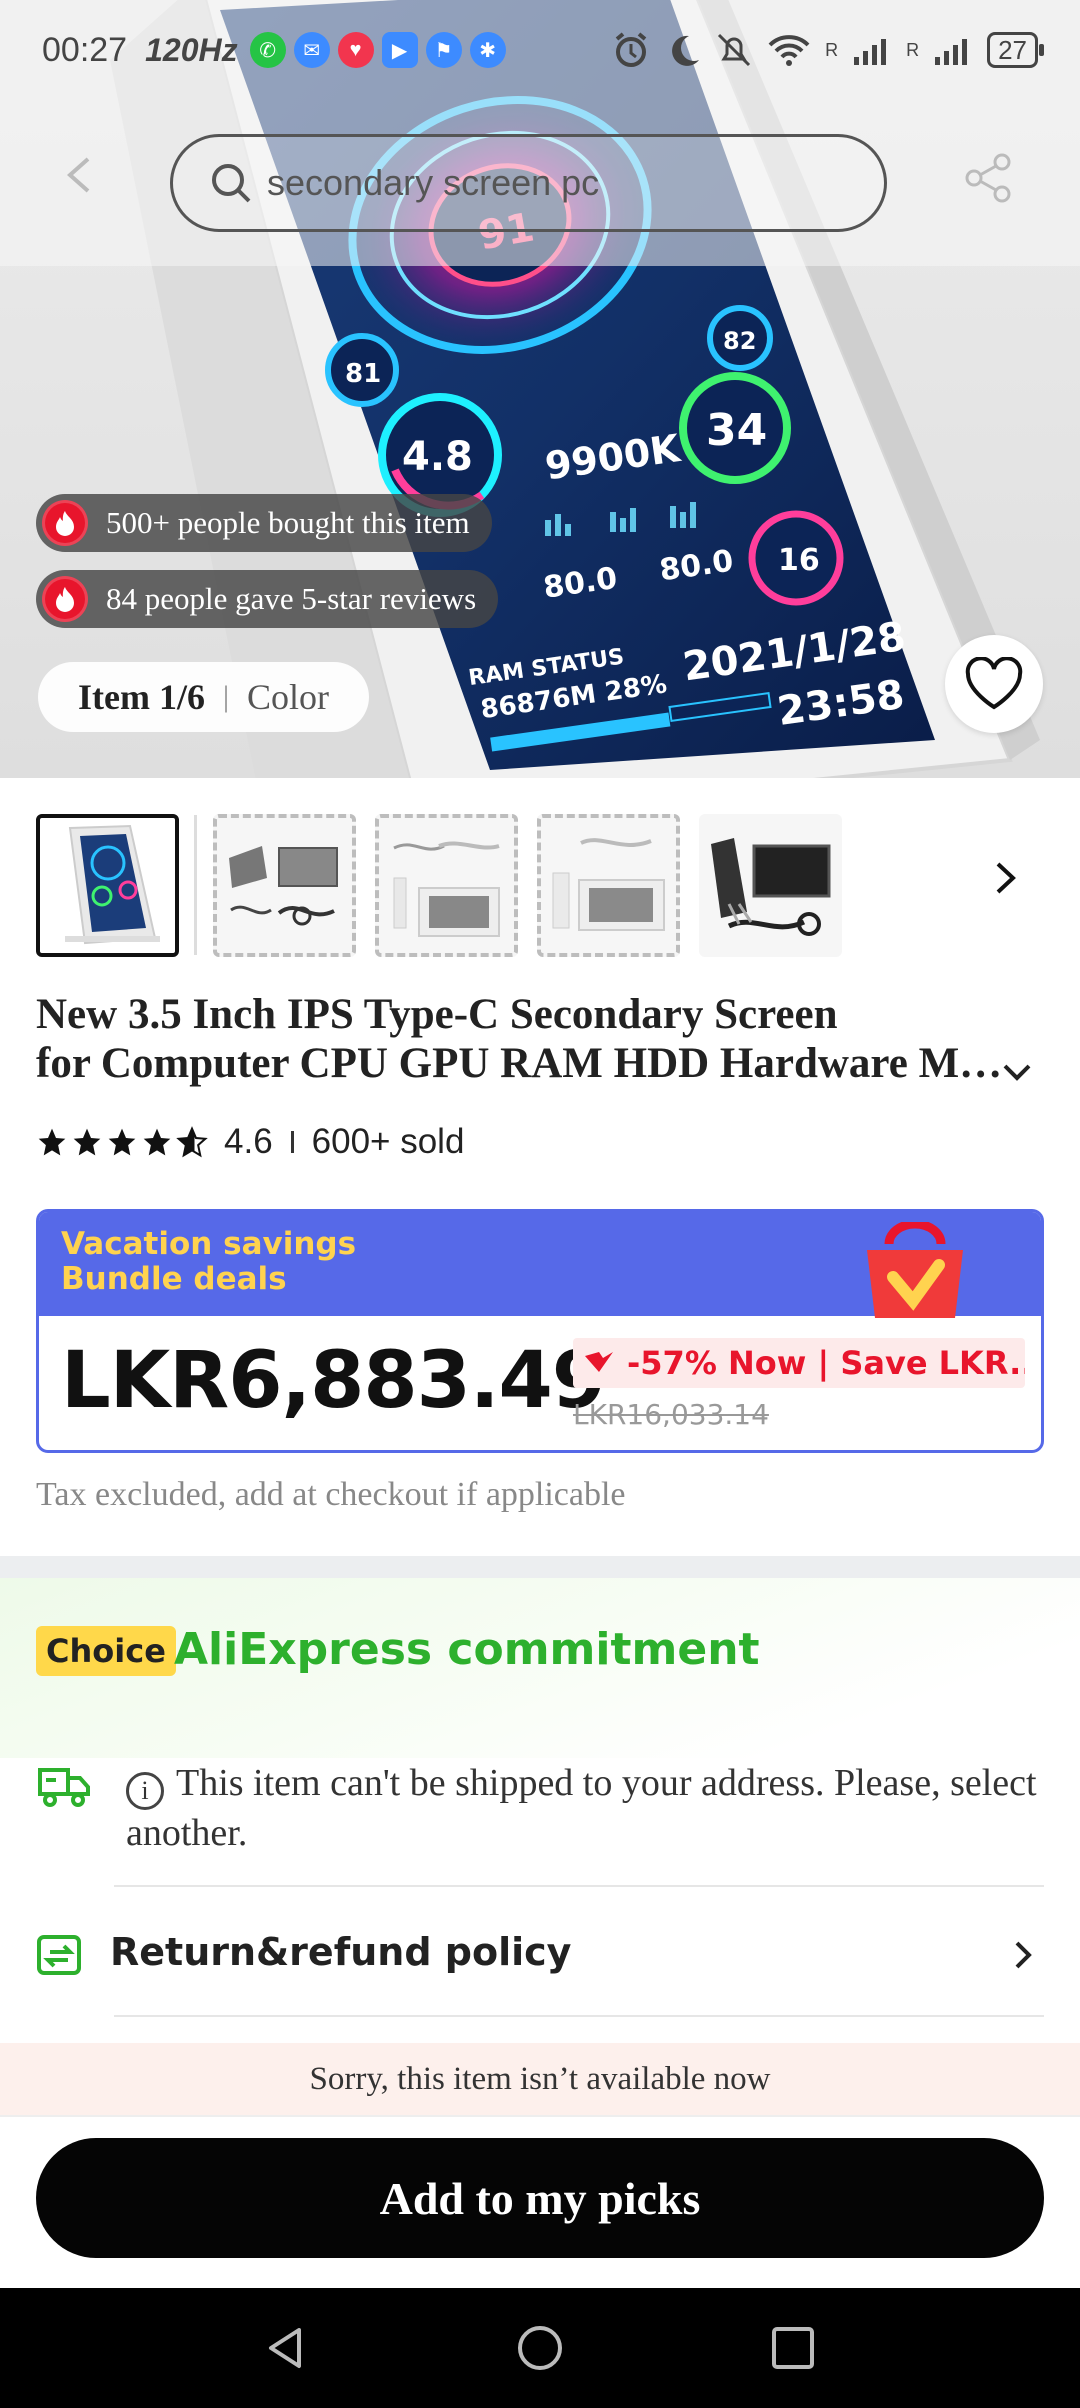 Image resolution: width=1080 pixels, height=2408 pixels. What do you see at coordinates (311, 50) in the screenshot?
I see `messages-icon: ✉` at bounding box center [311, 50].